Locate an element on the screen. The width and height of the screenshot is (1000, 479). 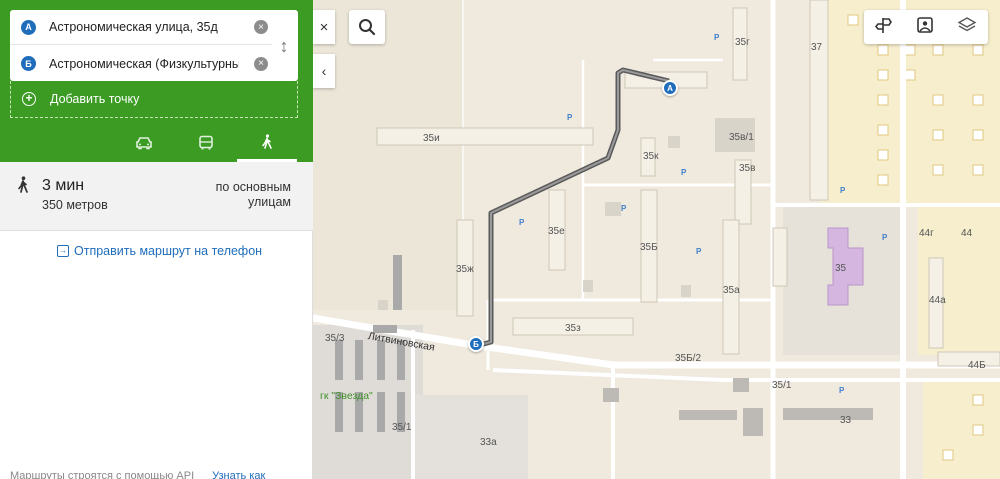
building-label: 35 is located at coordinates (841, 268).